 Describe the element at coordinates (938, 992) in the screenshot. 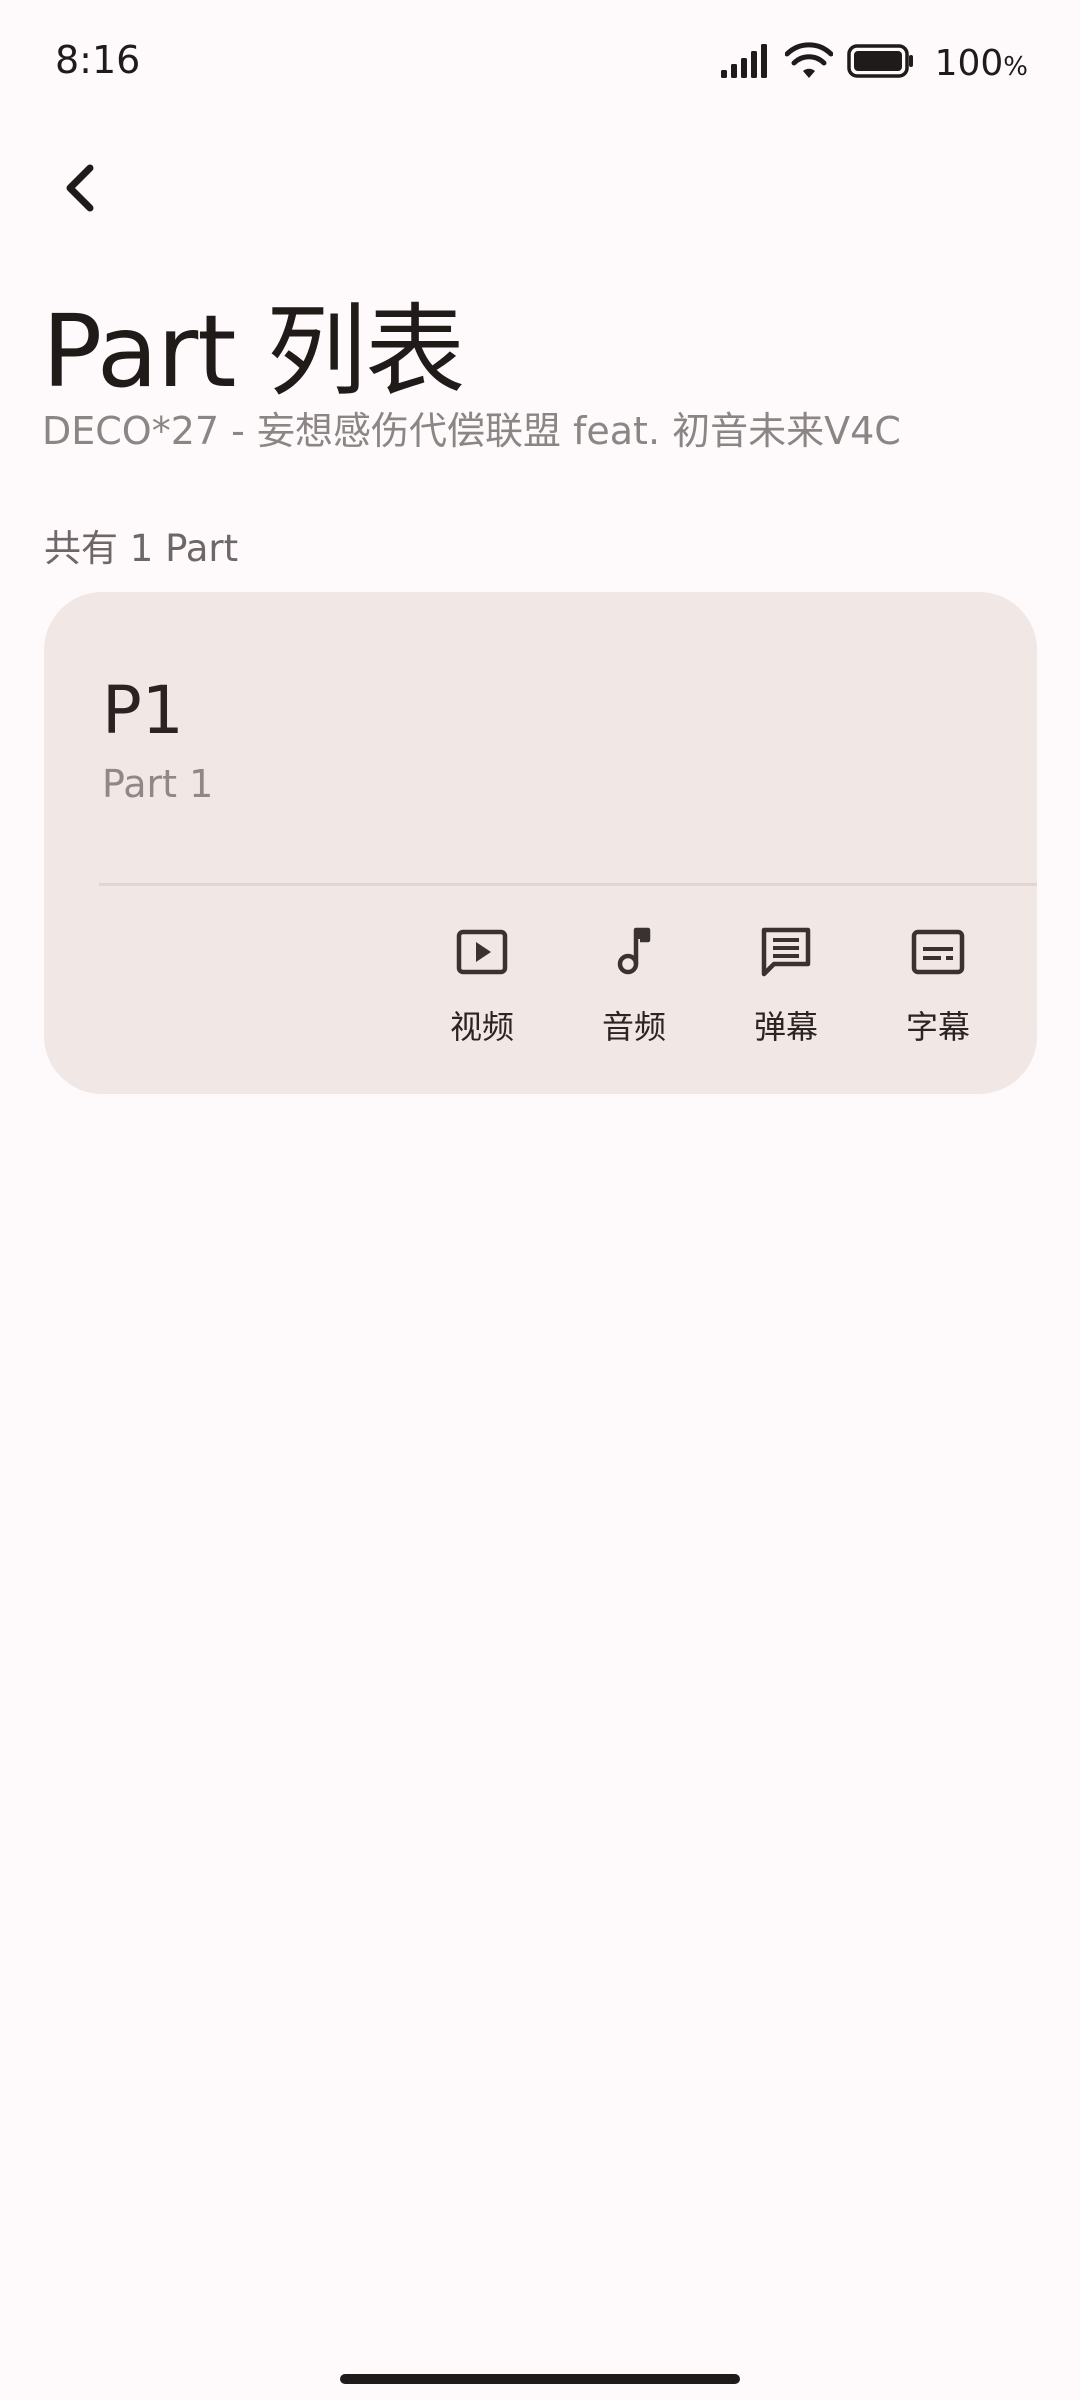

I see `subtitles-button: 字幕` at that location.